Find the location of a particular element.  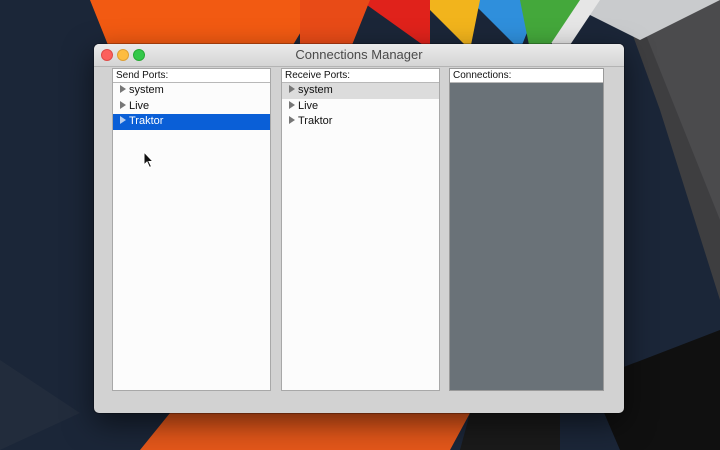

send-port-label: Traktor is located at coordinates (146, 121).